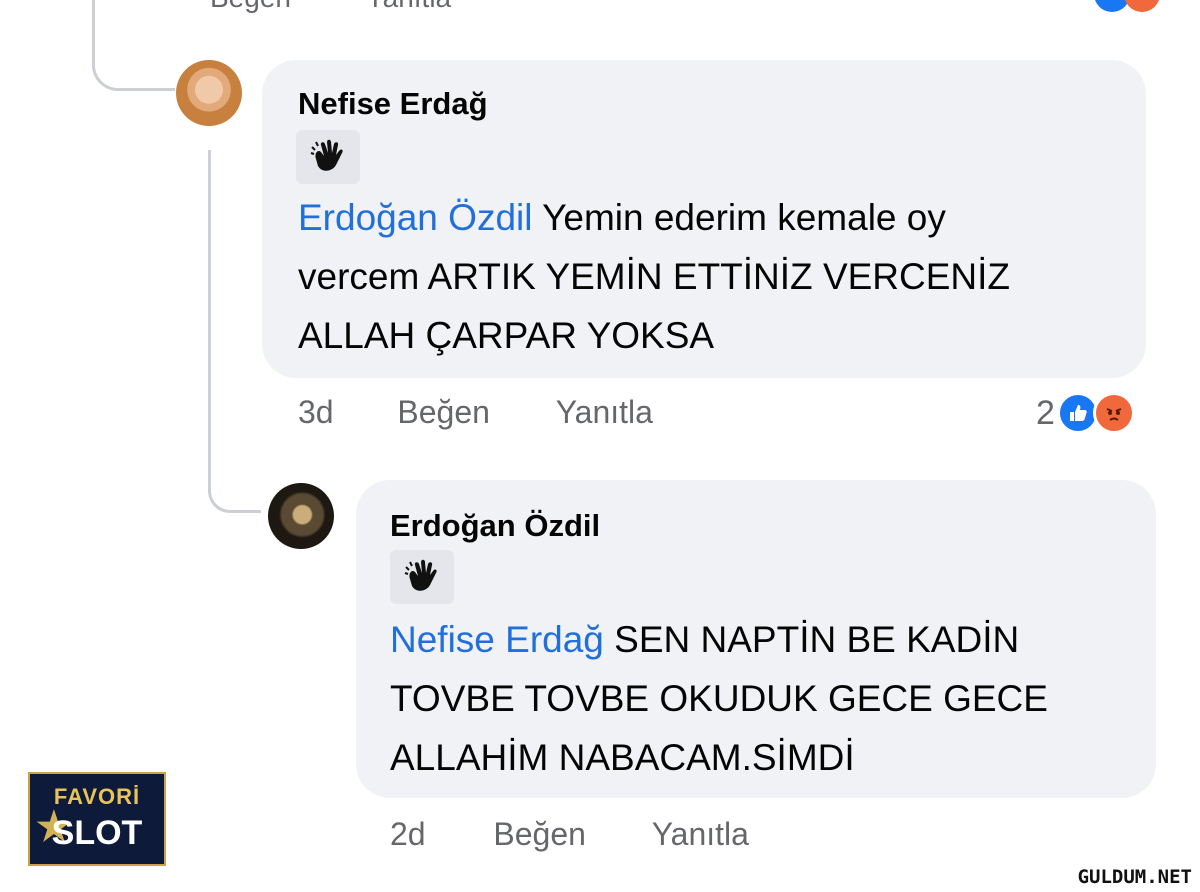 This screenshot has height=892, width=1200. Describe the element at coordinates (1134, 877) in the screenshot. I see `watermark: GULDUM.NET` at that location.